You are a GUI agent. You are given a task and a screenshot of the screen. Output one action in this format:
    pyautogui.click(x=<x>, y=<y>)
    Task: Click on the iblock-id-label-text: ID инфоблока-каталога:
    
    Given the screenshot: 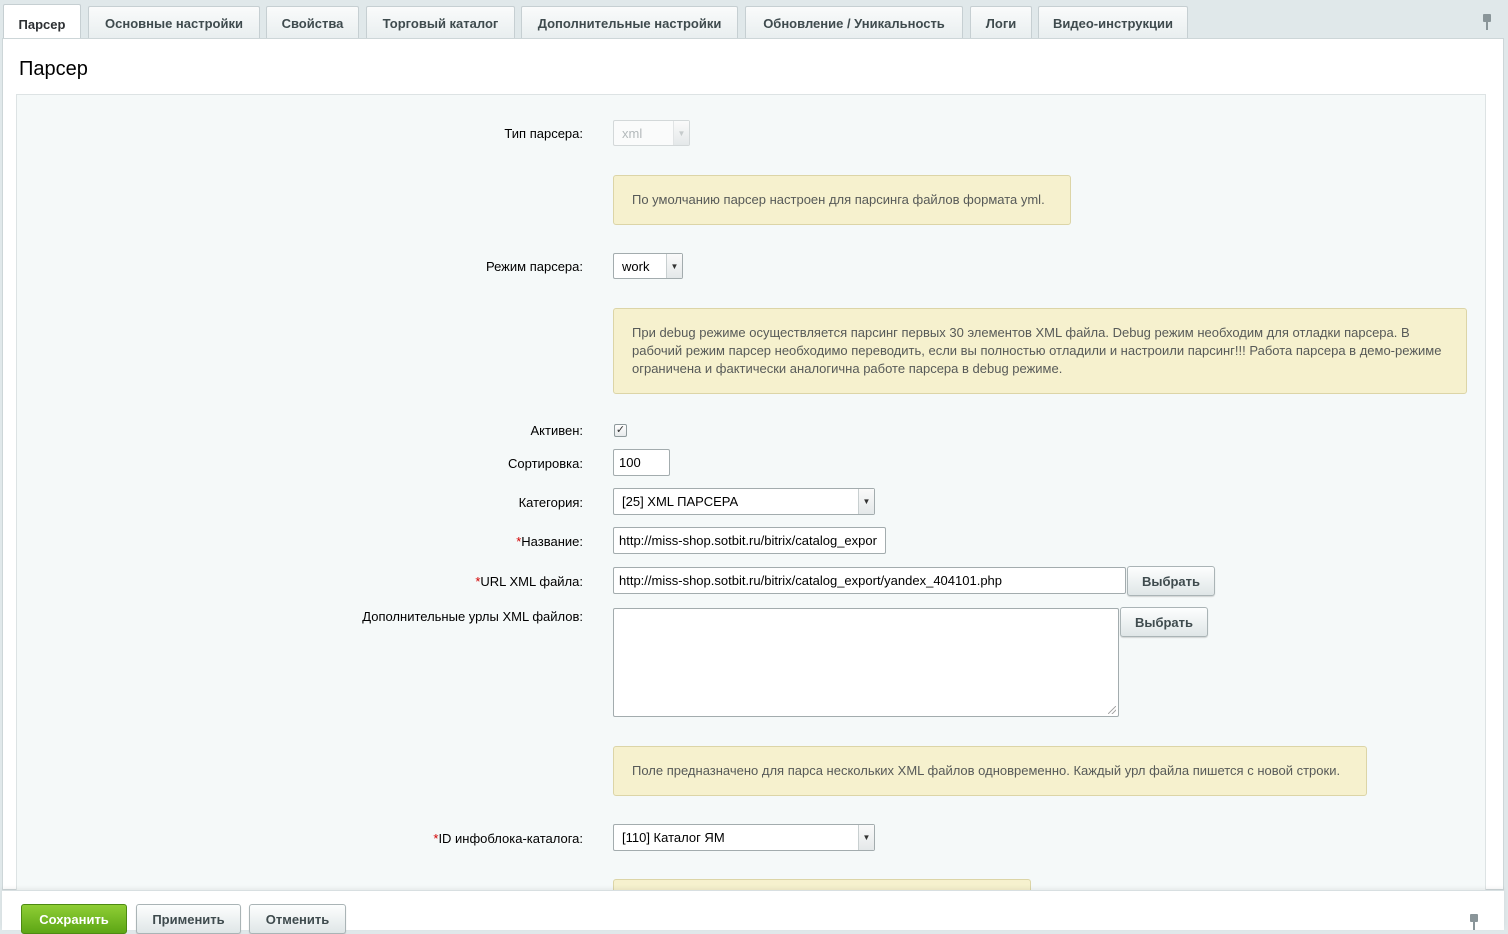 What is the action you would take?
    pyautogui.click(x=510, y=838)
    